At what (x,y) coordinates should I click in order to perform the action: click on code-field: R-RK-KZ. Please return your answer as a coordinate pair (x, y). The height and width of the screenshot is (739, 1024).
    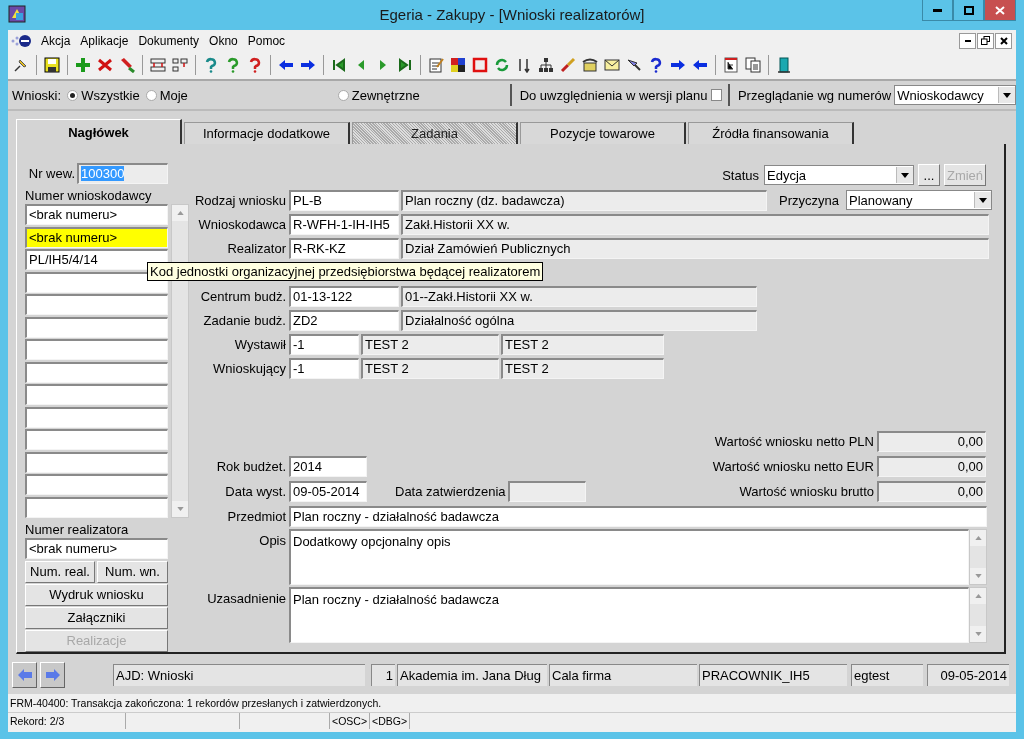
    Looking at the image, I should click on (344, 248).